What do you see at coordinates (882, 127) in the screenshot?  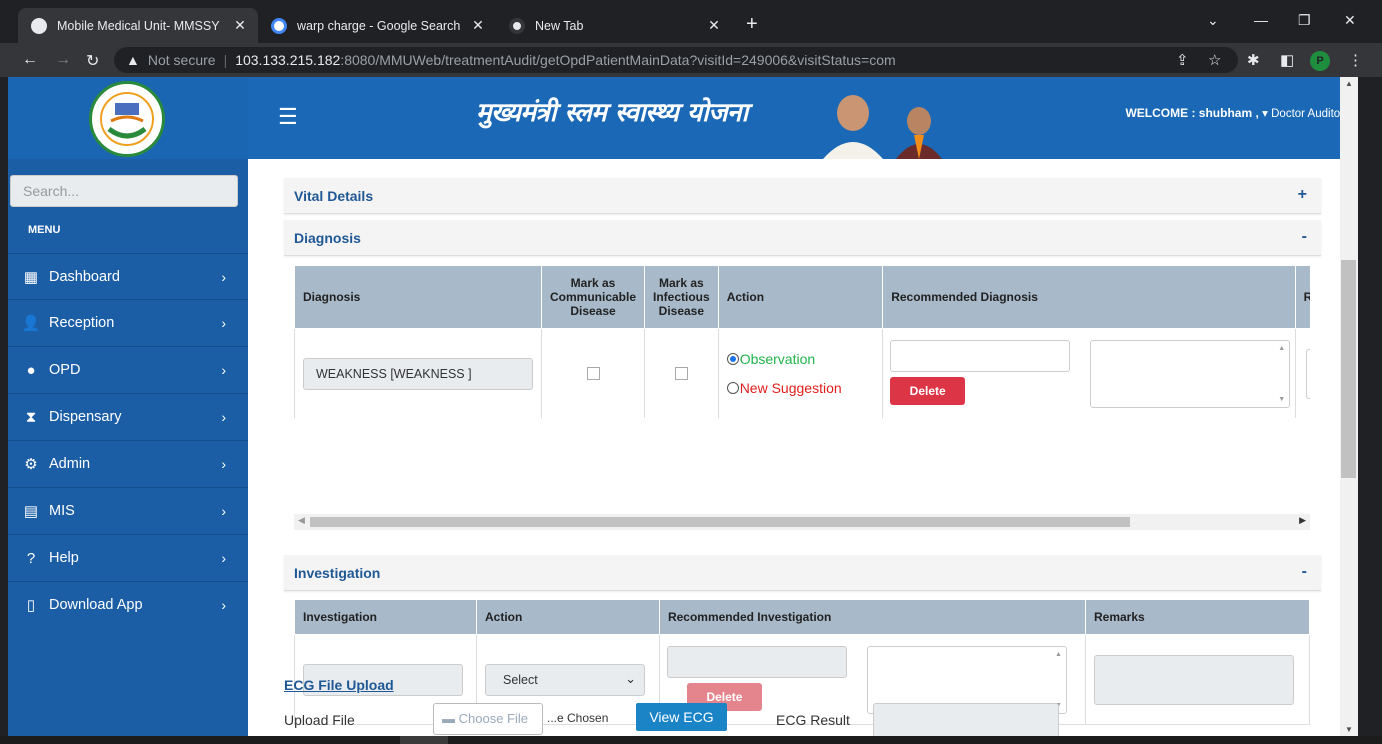 I see `leaders-photo` at bounding box center [882, 127].